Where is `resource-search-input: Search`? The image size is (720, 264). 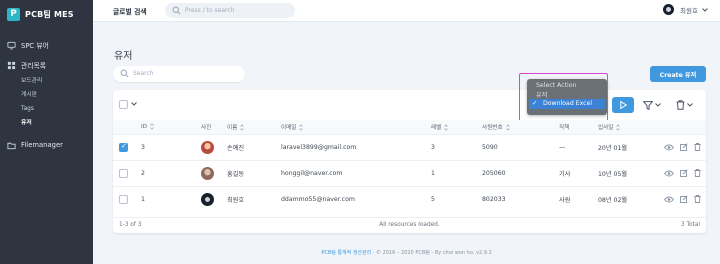 resource-search-input: Search is located at coordinates (179, 74).